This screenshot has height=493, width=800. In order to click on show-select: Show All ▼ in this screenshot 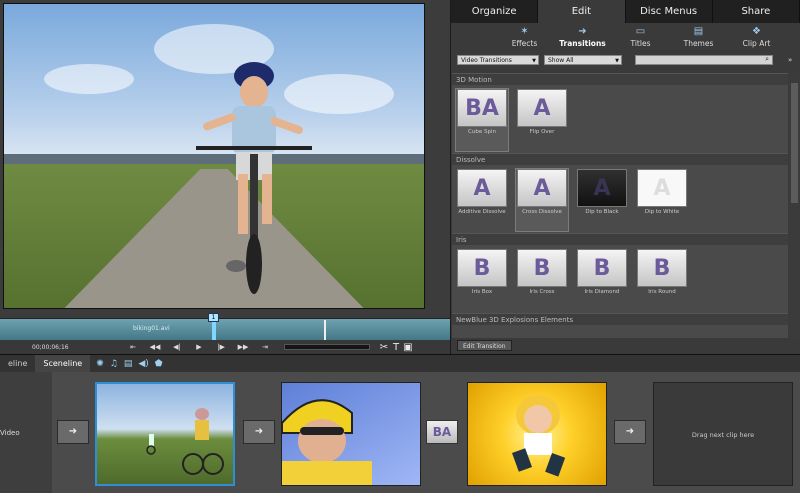, I will do `click(583, 60)`.